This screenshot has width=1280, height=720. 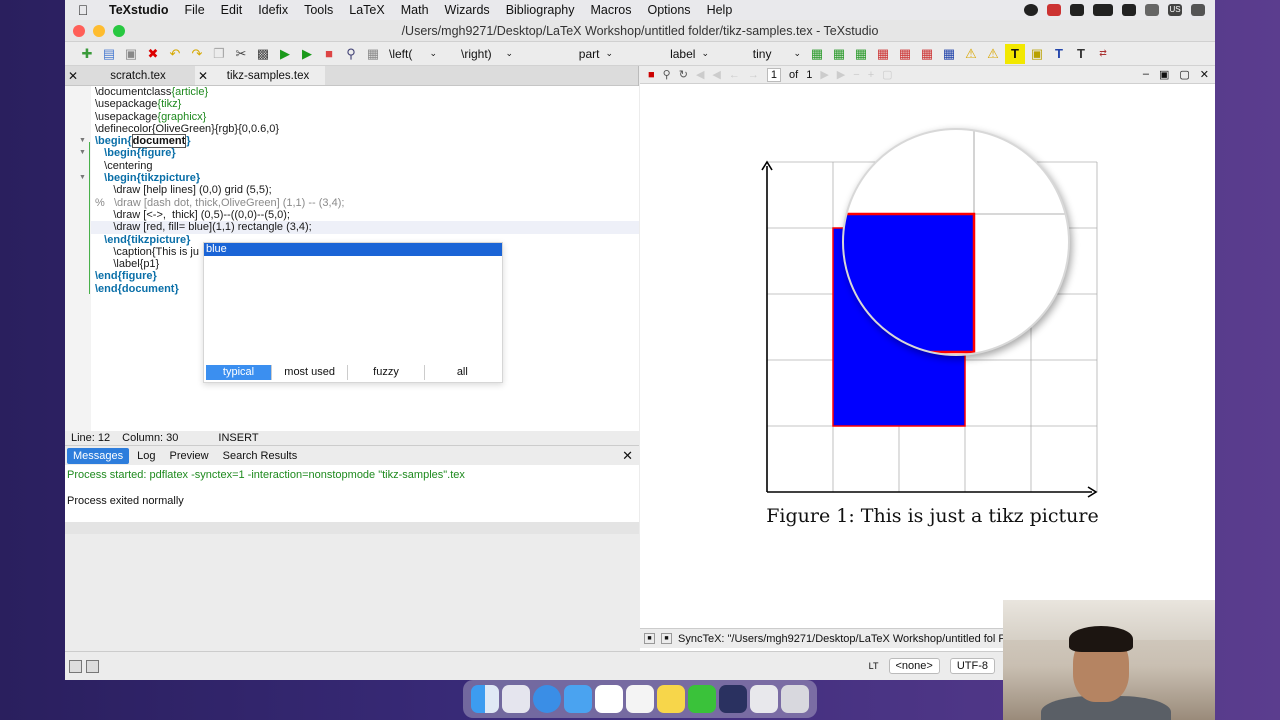 I want to click on remove-column-icon: ▦, so click(x=905, y=54).